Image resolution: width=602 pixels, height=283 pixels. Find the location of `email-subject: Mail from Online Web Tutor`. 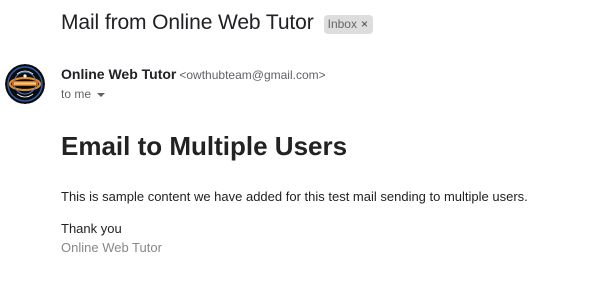

email-subject: Mail from Online Web Tutor is located at coordinates (187, 22).